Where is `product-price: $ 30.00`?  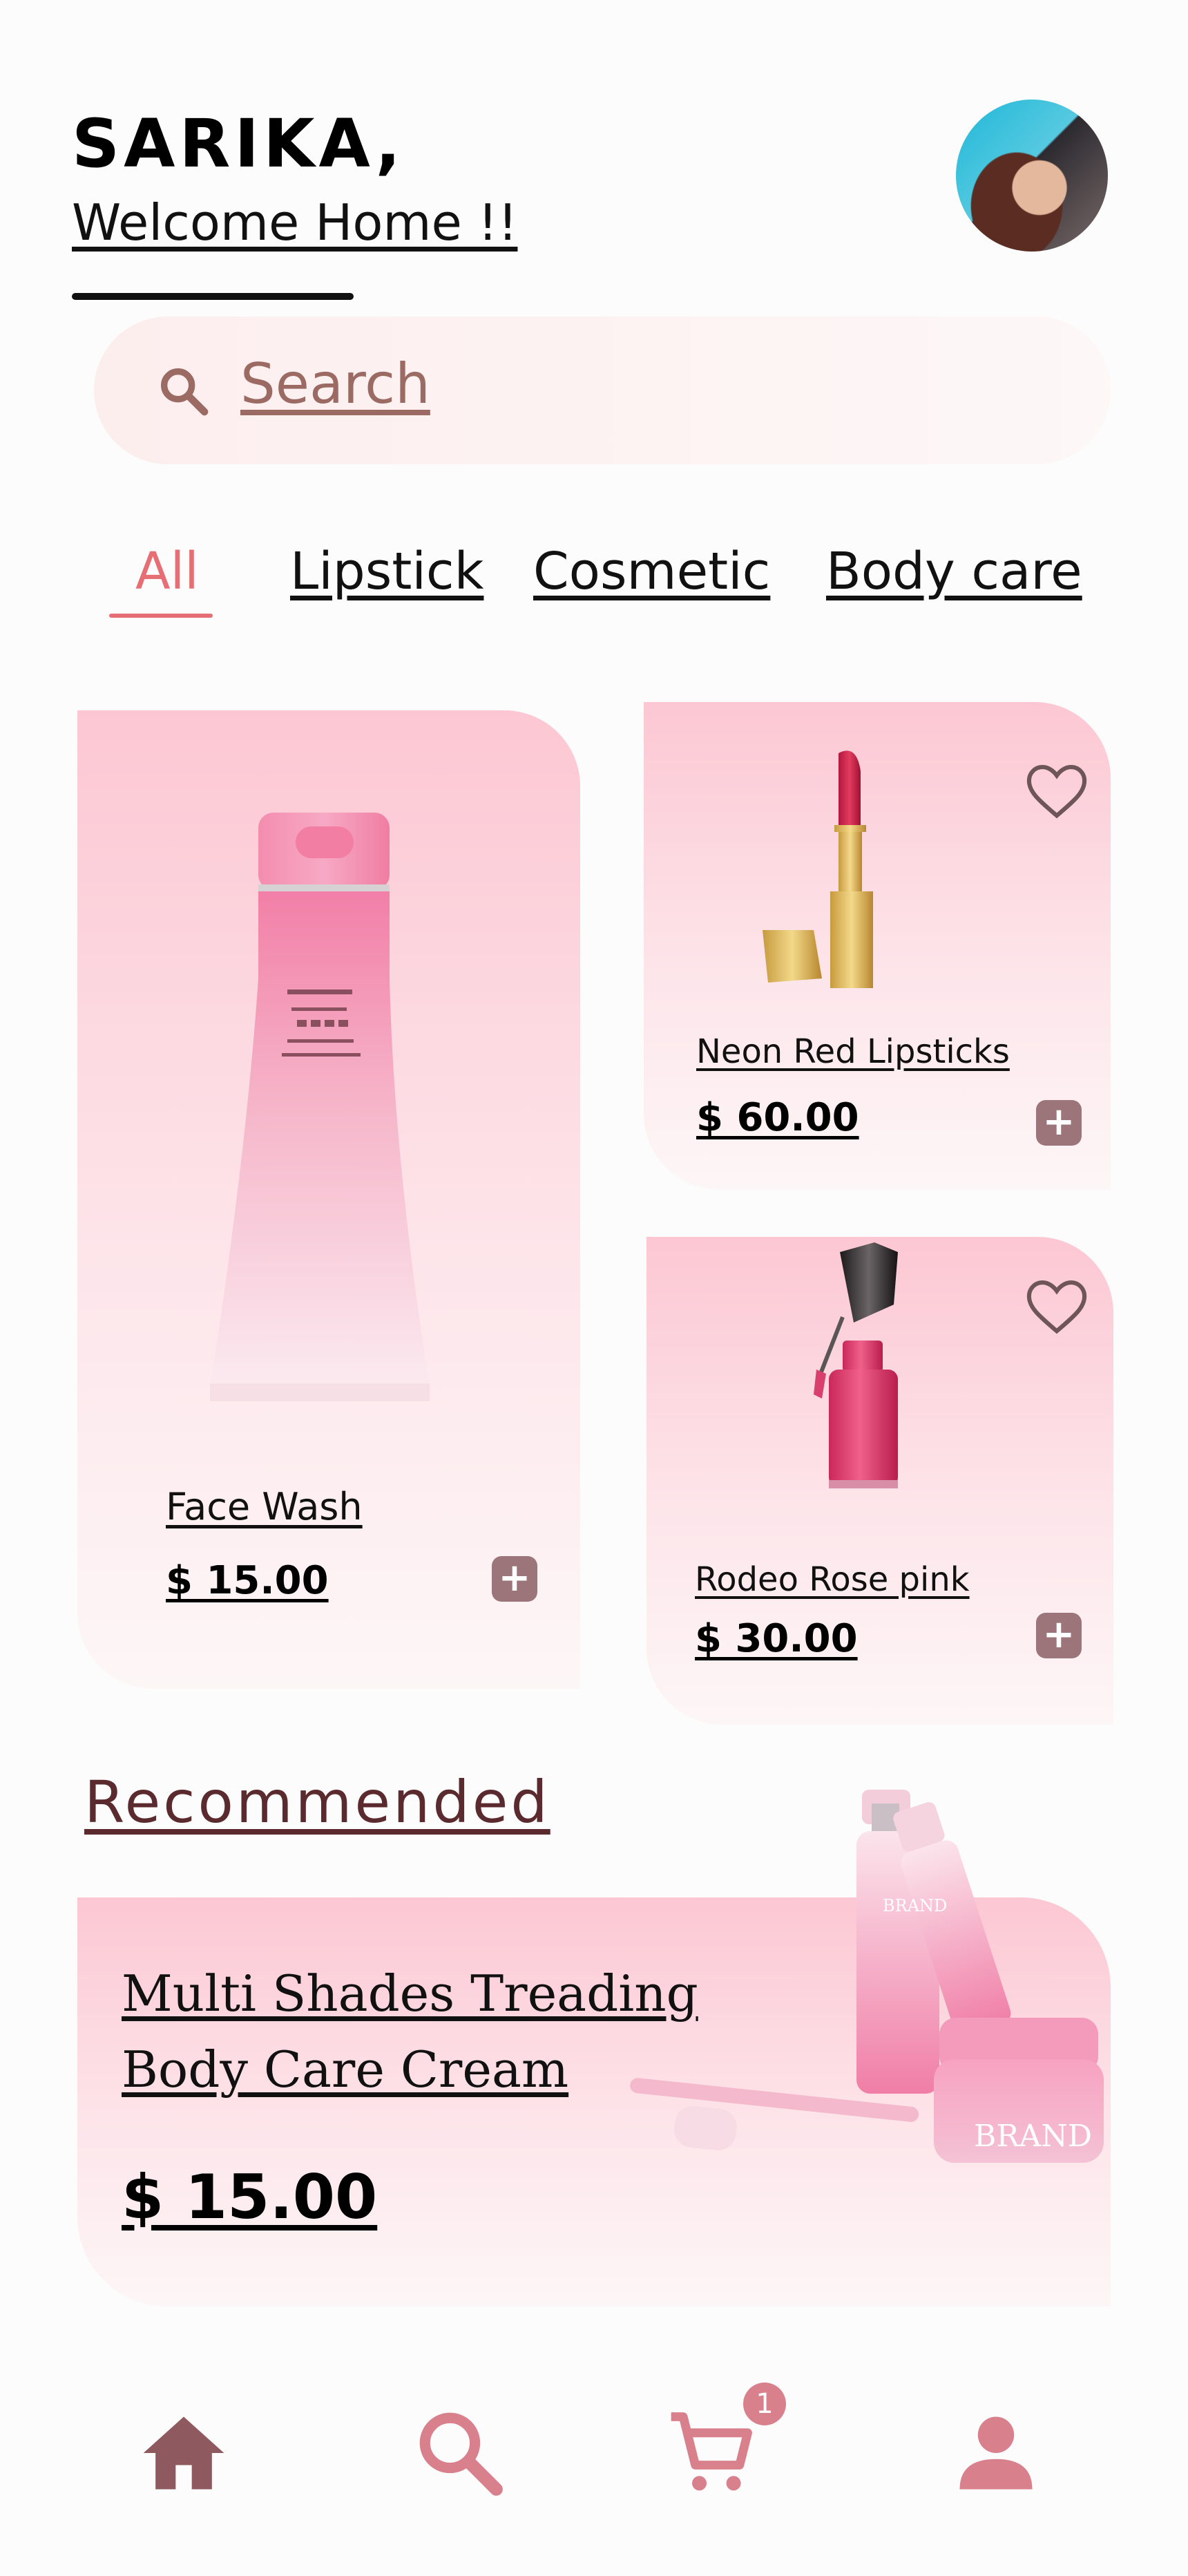
product-price: $ 30.00 is located at coordinates (777, 1638).